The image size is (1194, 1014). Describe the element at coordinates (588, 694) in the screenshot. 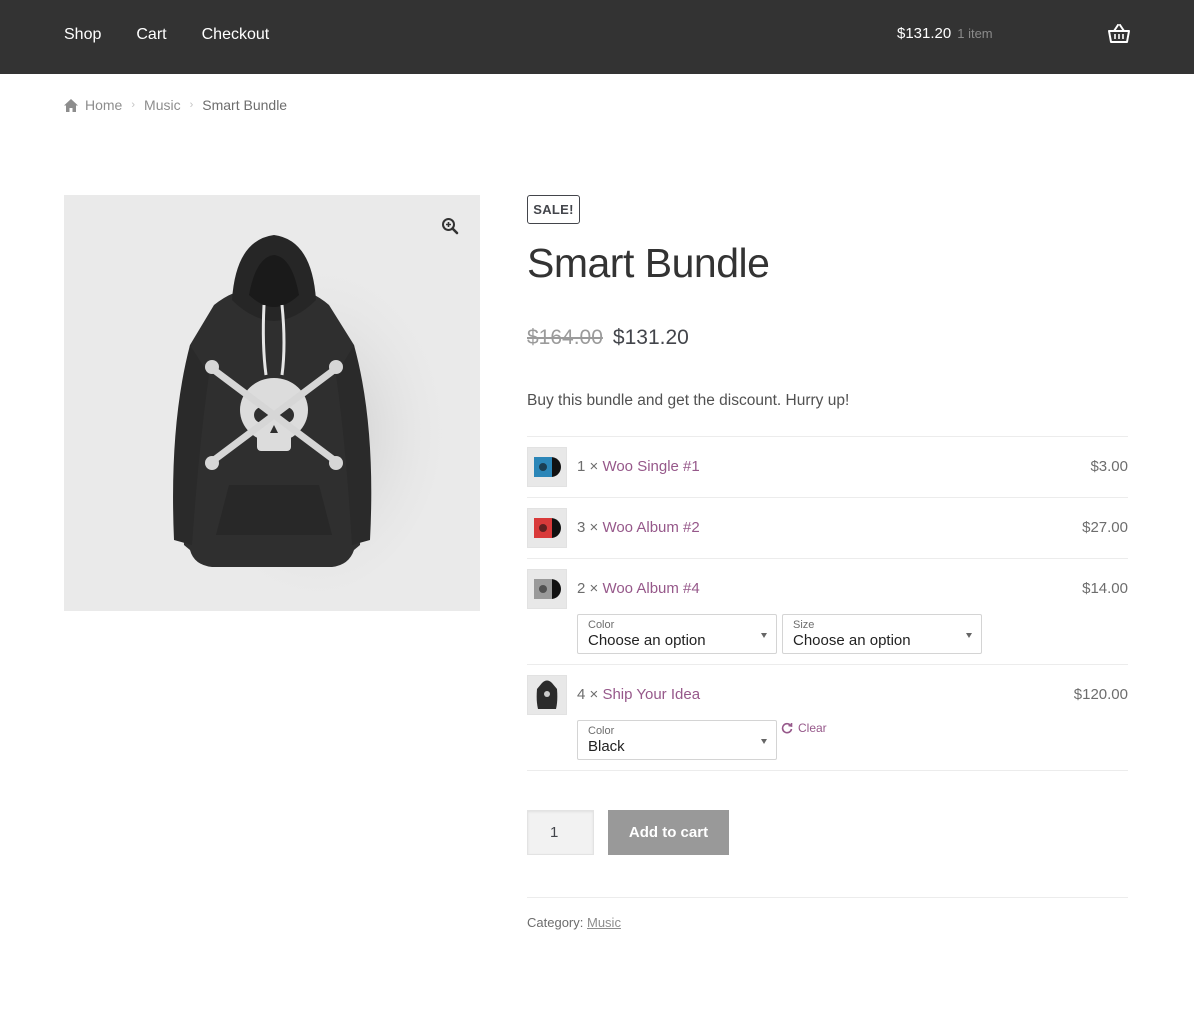

I see `bundle-item-qty: 4 ×` at that location.